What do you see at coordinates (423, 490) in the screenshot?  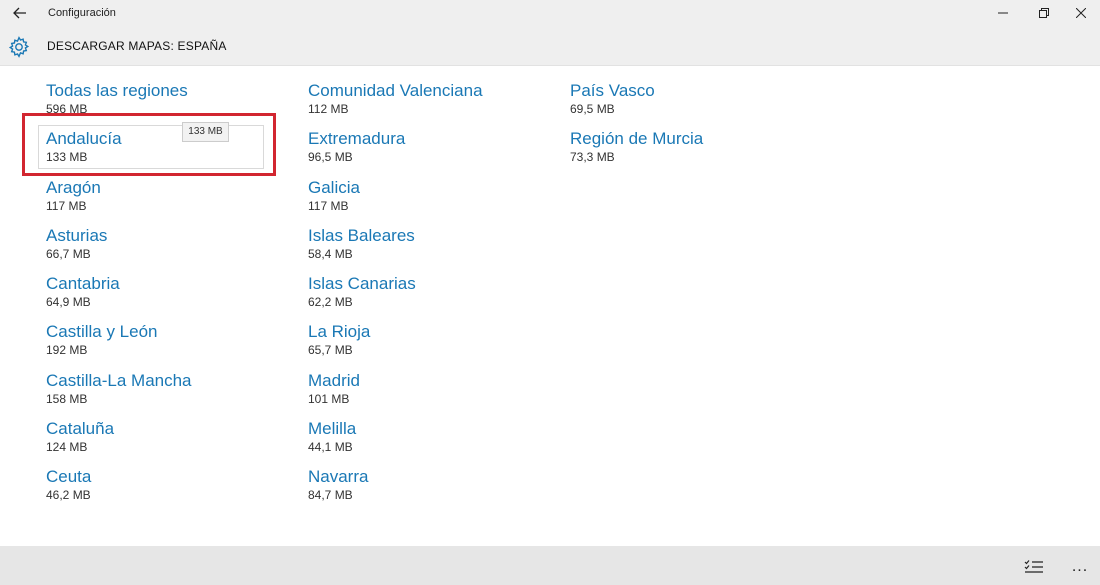 I see `region-item-navarra: Navarra 84,7 MB` at bounding box center [423, 490].